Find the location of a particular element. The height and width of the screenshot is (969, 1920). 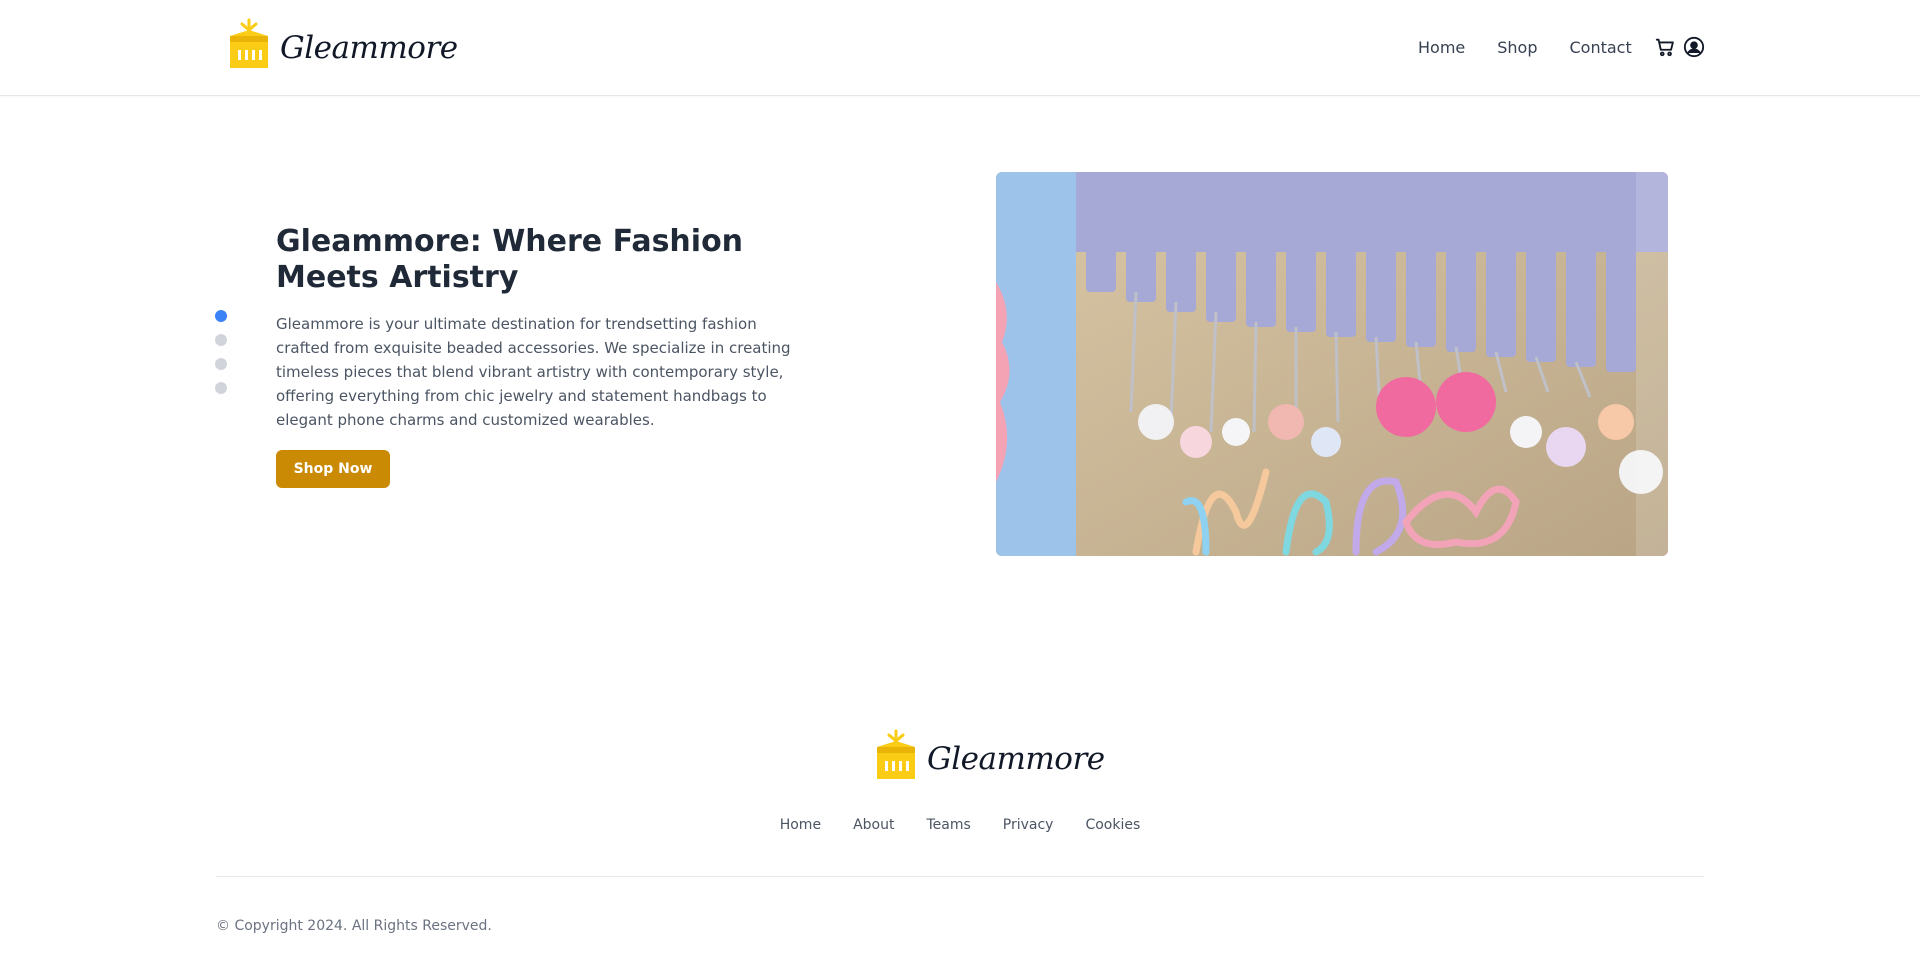

nav-shop: Shop is located at coordinates (1517, 47).